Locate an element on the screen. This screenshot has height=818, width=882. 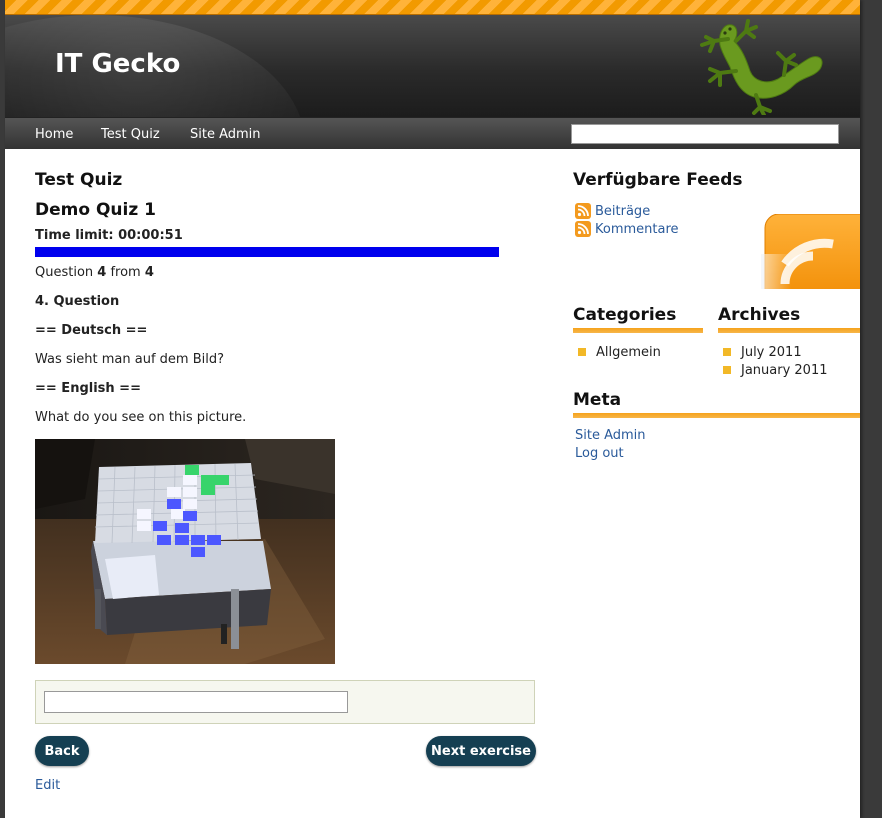
meta-link-log-out: Log out is located at coordinates (717, 455).